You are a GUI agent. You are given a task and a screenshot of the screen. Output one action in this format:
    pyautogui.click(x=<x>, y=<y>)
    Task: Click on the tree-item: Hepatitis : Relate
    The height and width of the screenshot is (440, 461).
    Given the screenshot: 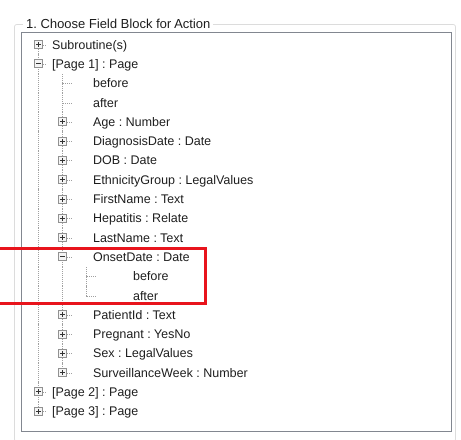 What is the action you would take?
    pyautogui.click(x=140, y=218)
    